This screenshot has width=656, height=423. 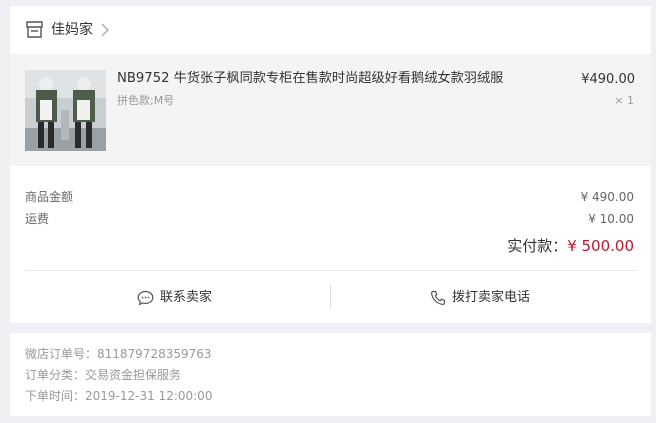 What do you see at coordinates (611, 219) in the screenshot?
I see `shipping-value: ¥ 10.00` at bounding box center [611, 219].